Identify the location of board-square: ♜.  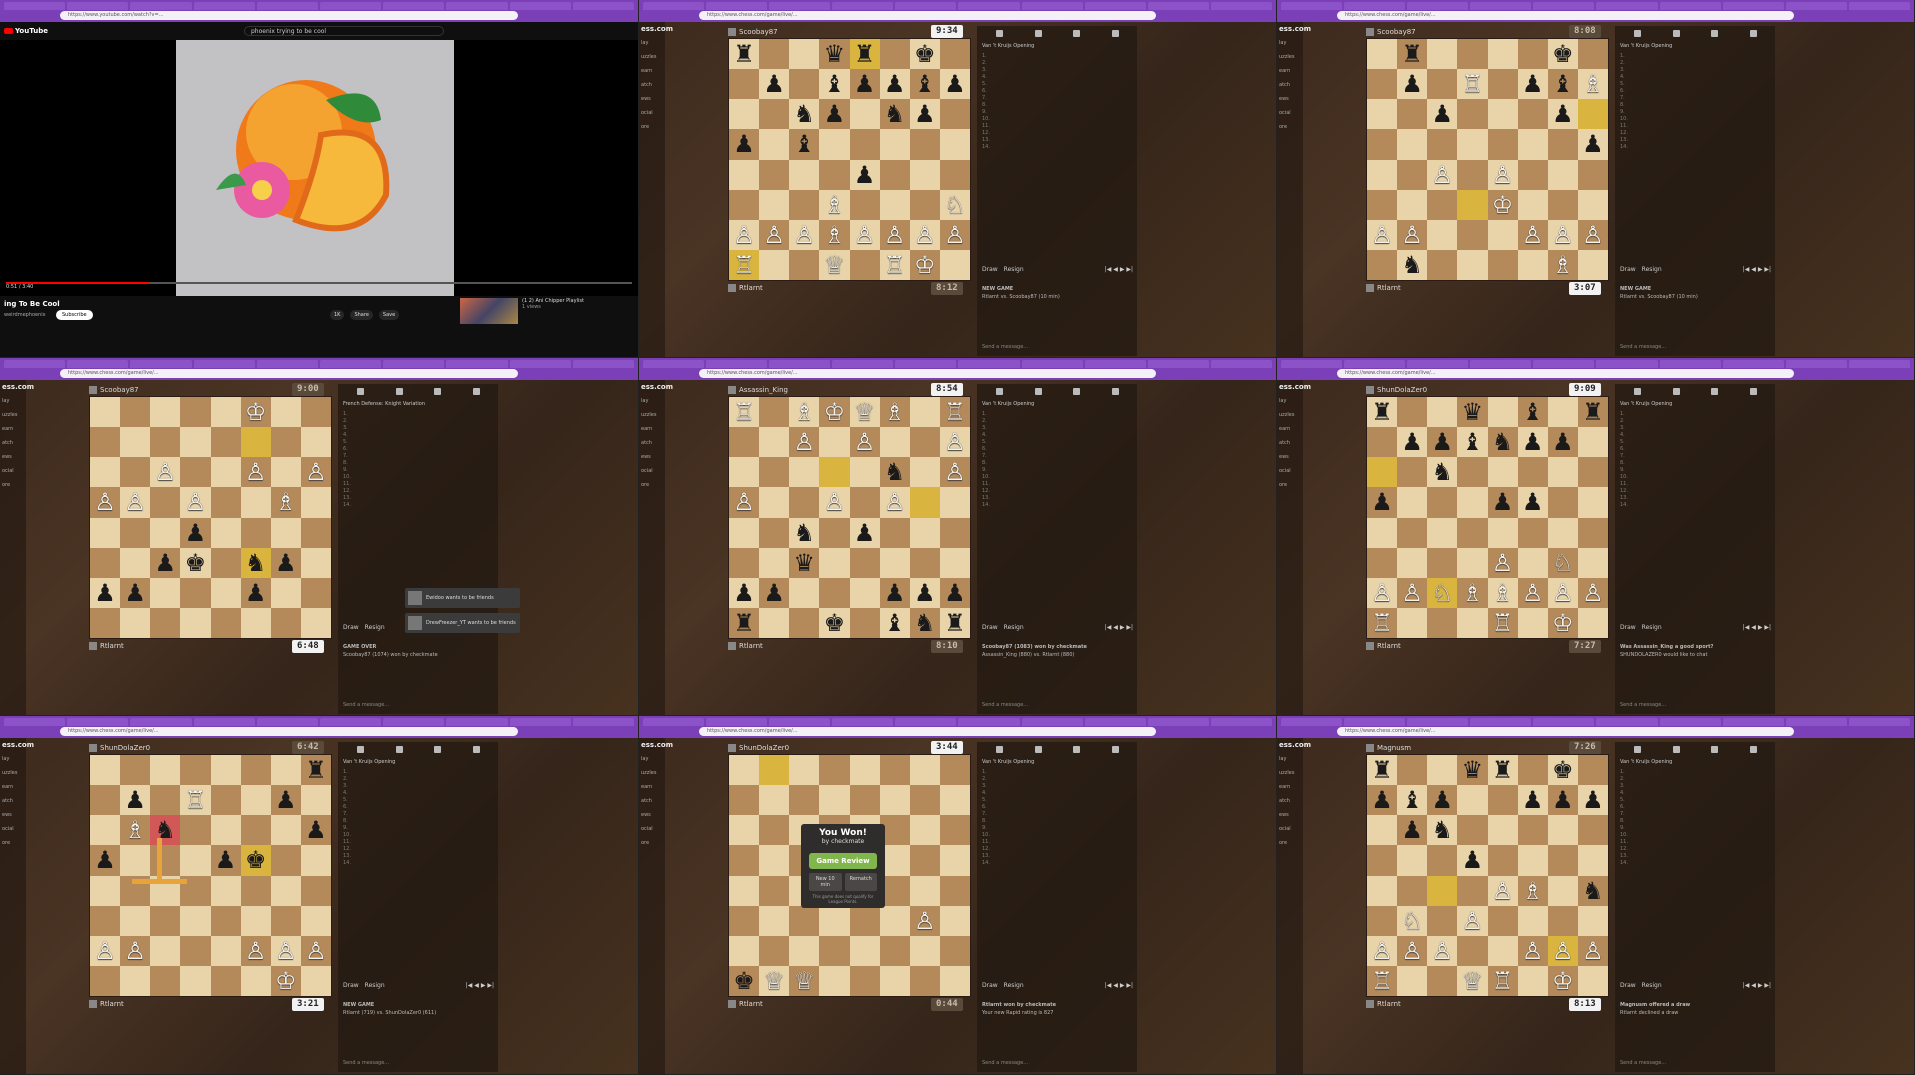
(1412, 54).